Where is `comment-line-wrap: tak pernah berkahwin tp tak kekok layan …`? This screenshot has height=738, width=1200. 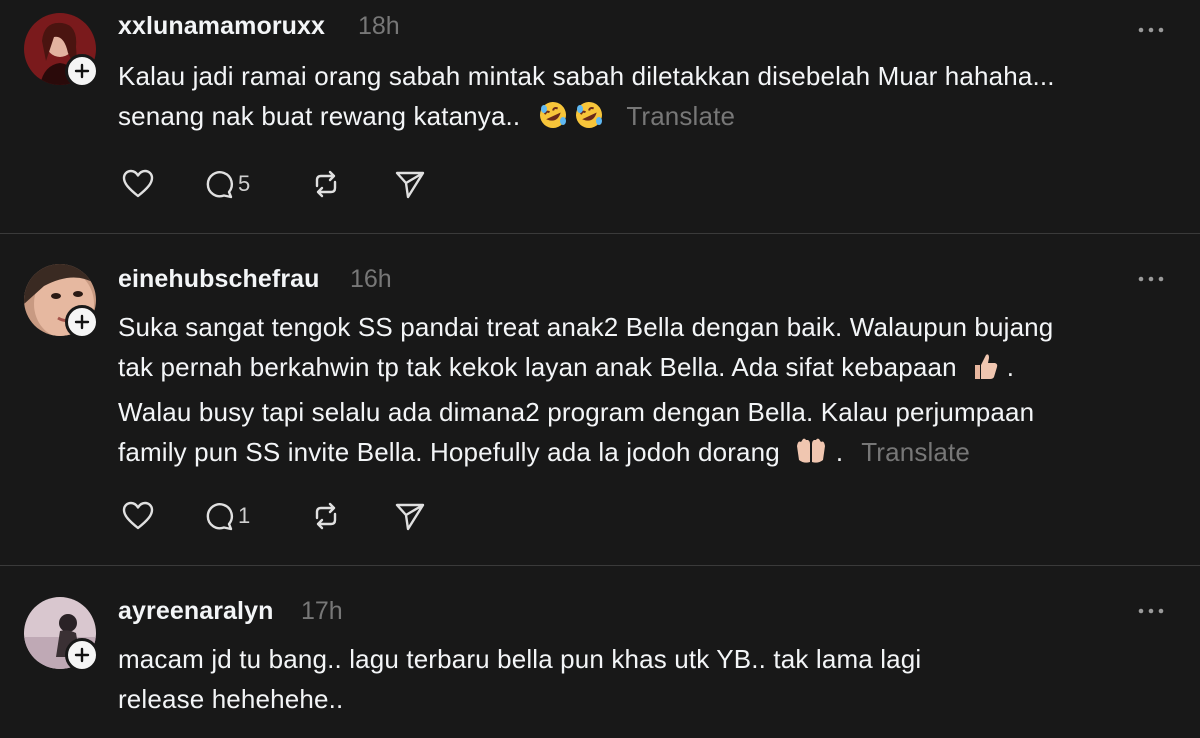
comment-line-wrap: tak pernah berkahwin tp tak kekok layan … is located at coordinates (648, 369).